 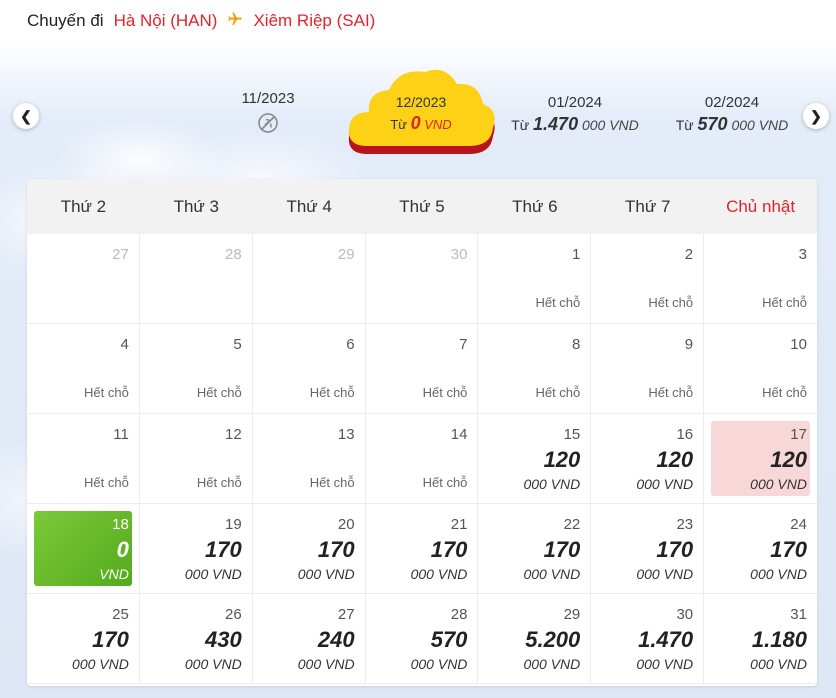 What do you see at coordinates (83, 369) in the screenshot?
I see `calendar-day-cell: 4 Hết chỗ` at bounding box center [83, 369].